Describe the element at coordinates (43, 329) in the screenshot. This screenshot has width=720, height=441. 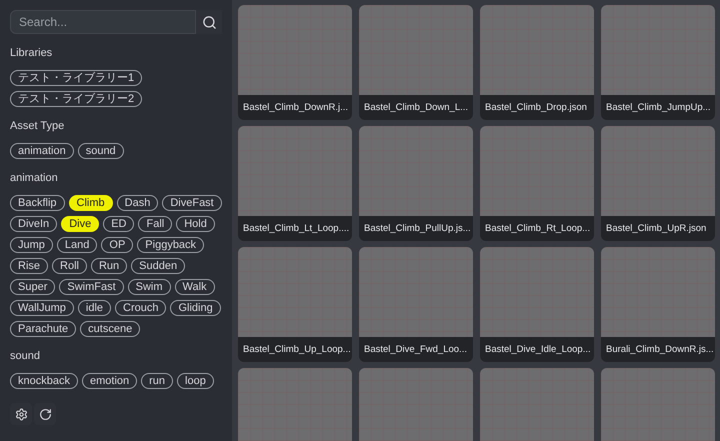
I see `filter-tag: Parachute` at that location.